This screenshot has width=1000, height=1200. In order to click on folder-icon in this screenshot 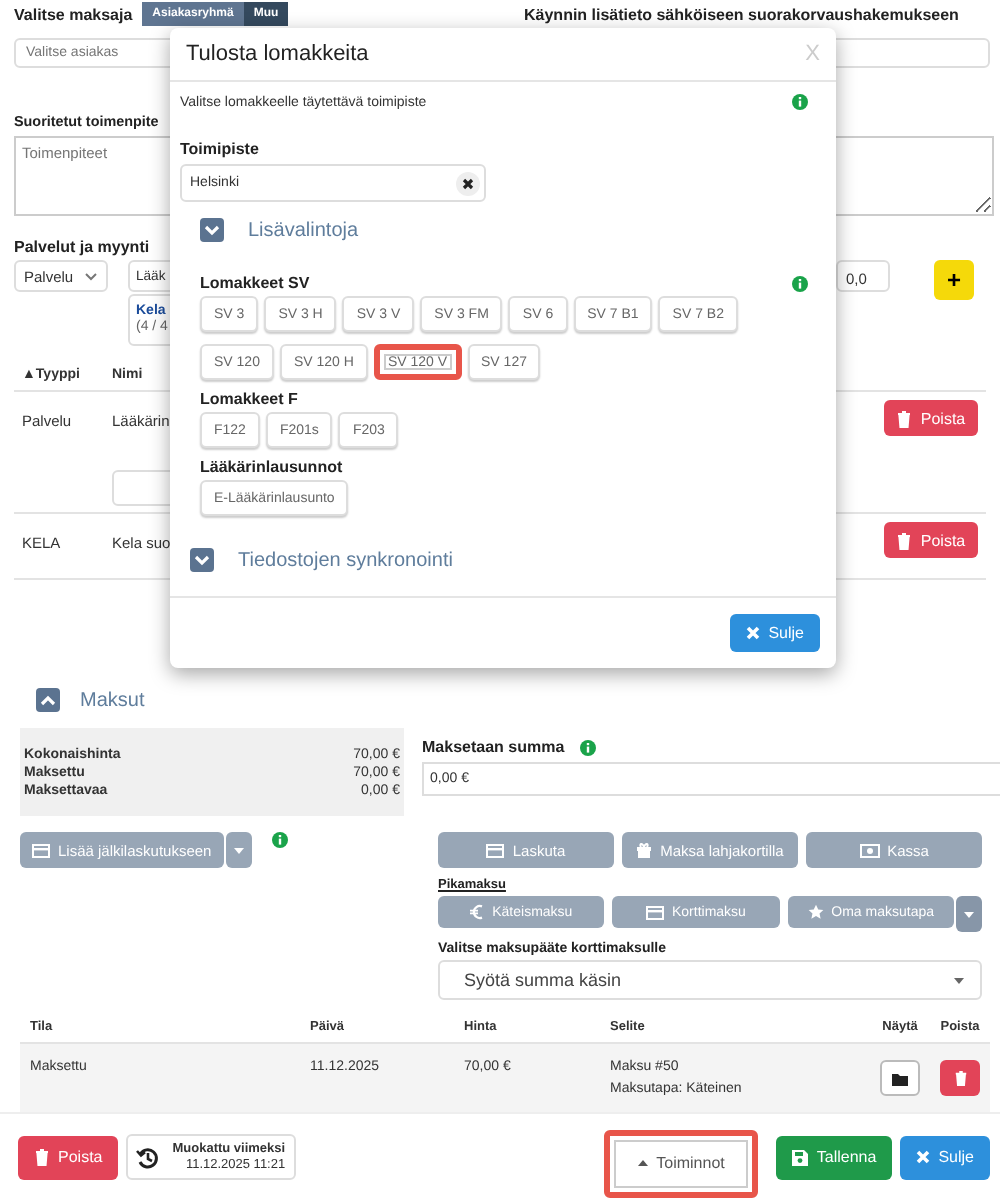, I will do `click(900, 1078)`.